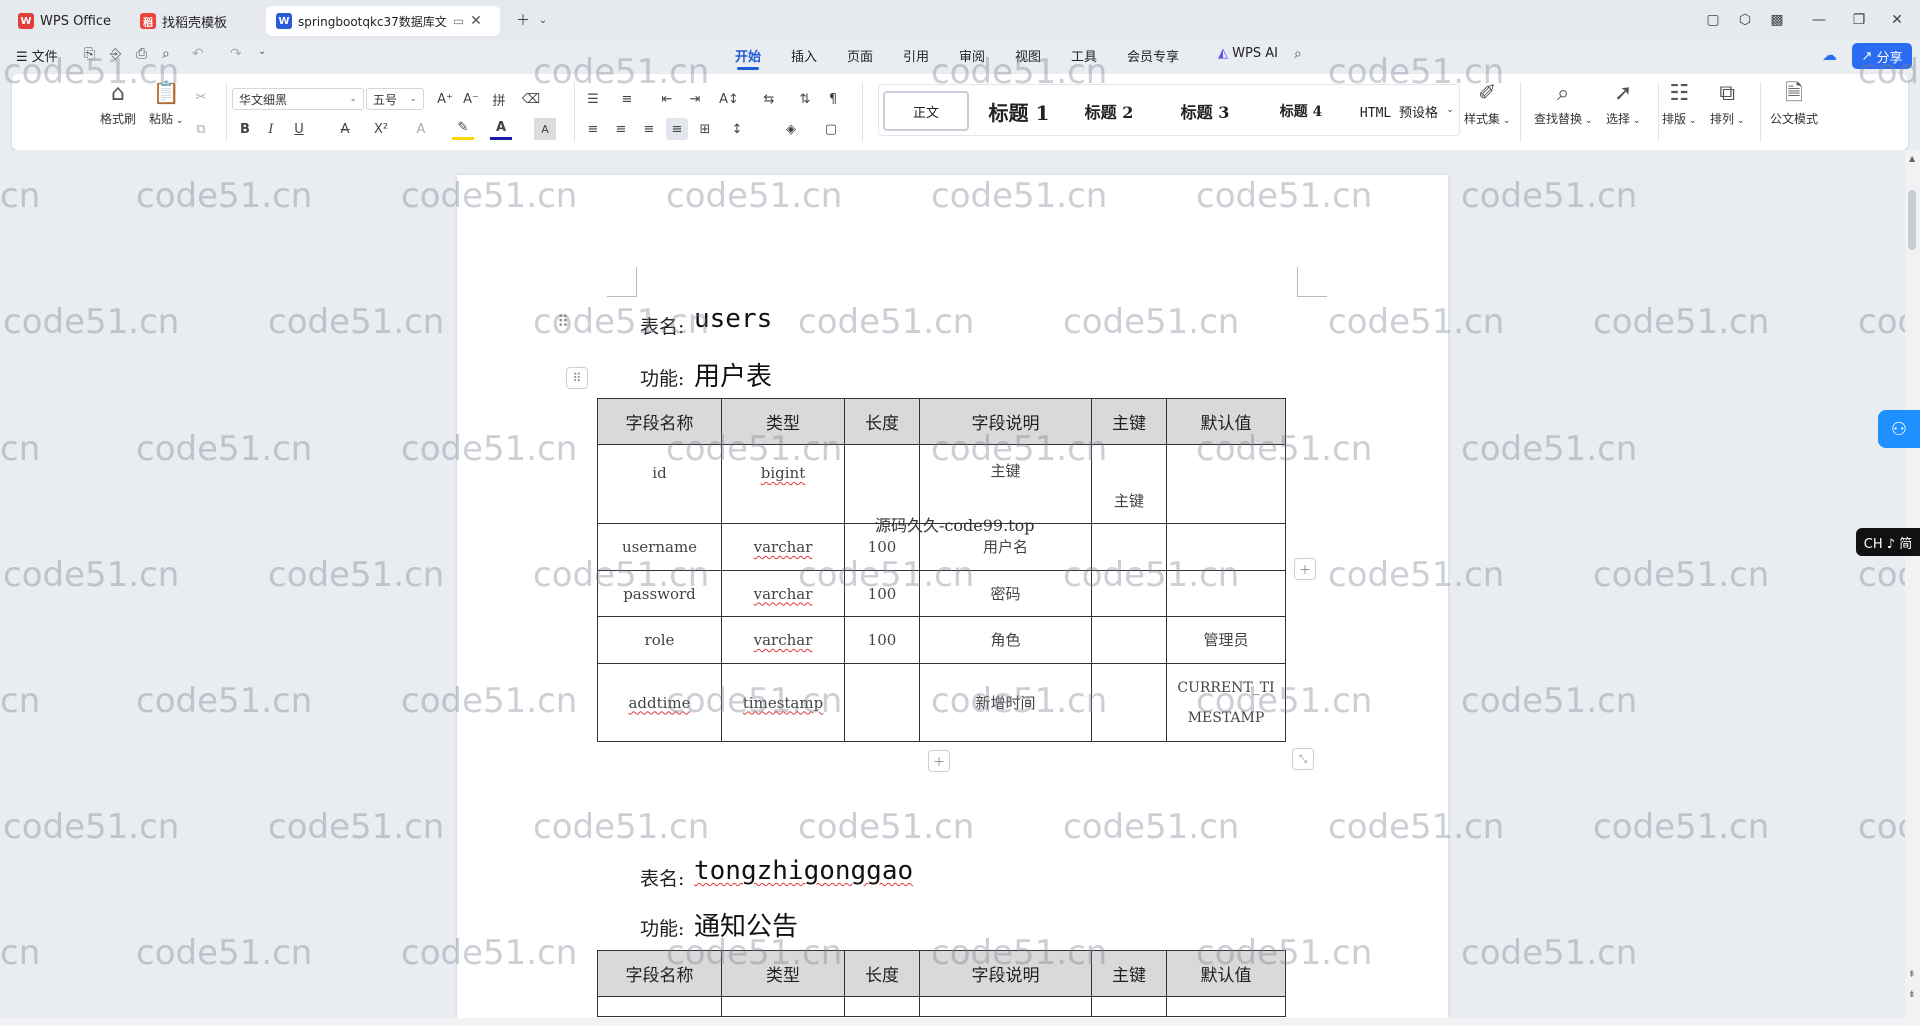  I want to click on redo-icon: ↷, so click(236, 54).